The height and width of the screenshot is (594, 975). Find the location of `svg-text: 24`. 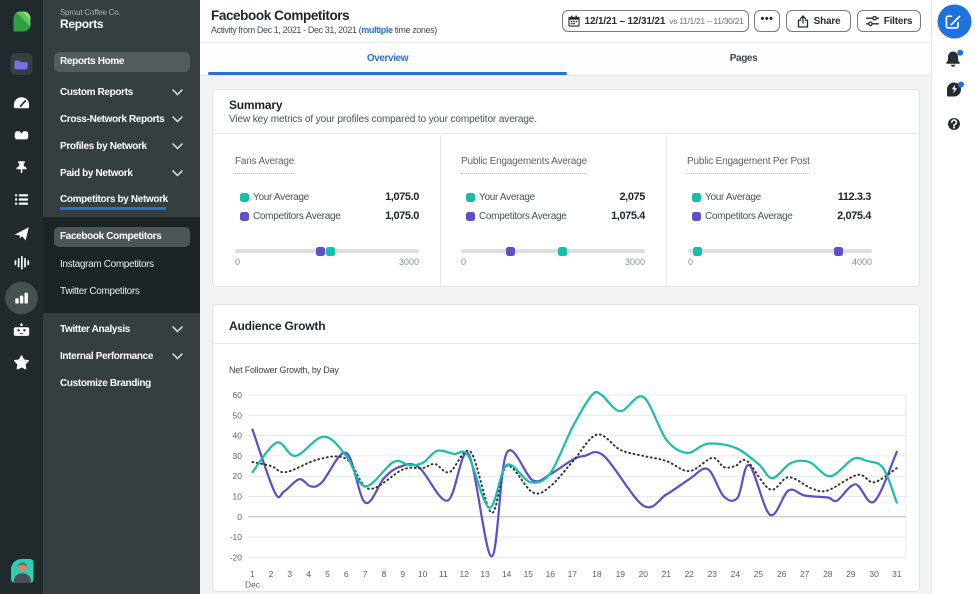

svg-text: 24 is located at coordinates (736, 574).